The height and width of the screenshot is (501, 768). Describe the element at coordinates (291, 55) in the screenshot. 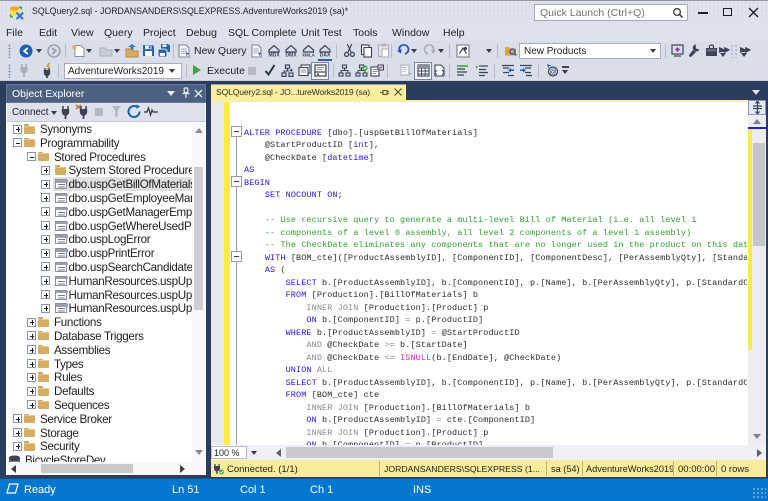

I see `svg-text: DMX` at that location.